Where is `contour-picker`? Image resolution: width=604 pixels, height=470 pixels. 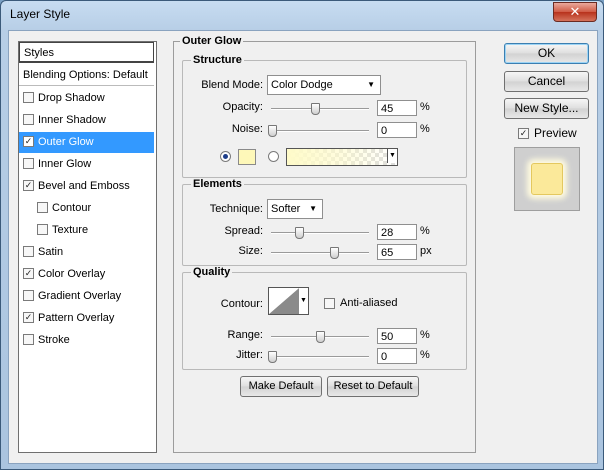
contour-picker is located at coordinates (284, 301).